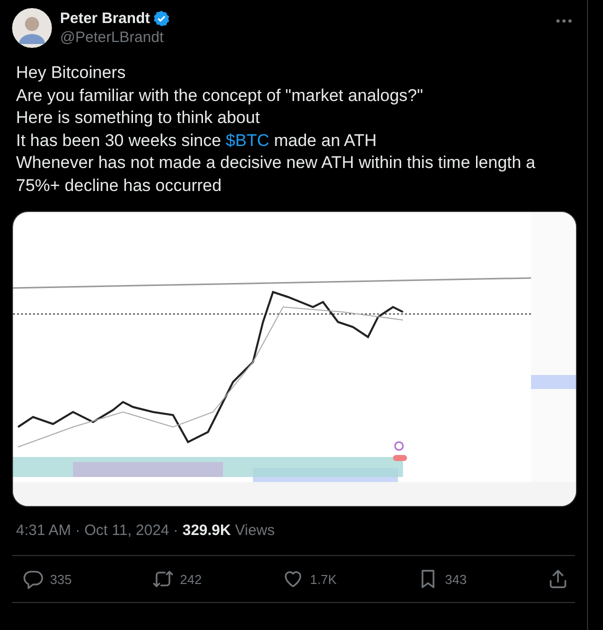  What do you see at coordinates (163, 579) in the screenshot?
I see `repost-icon` at bounding box center [163, 579].